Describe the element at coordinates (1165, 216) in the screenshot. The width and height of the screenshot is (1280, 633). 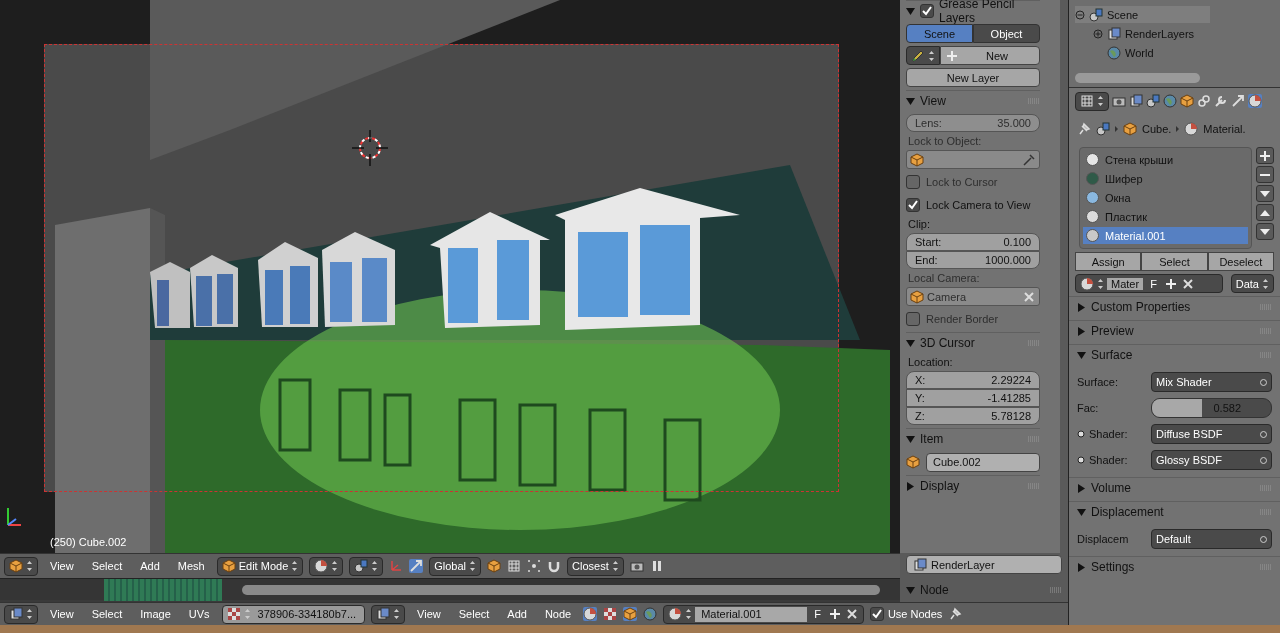
I see `material-slot: Пластик` at that location.